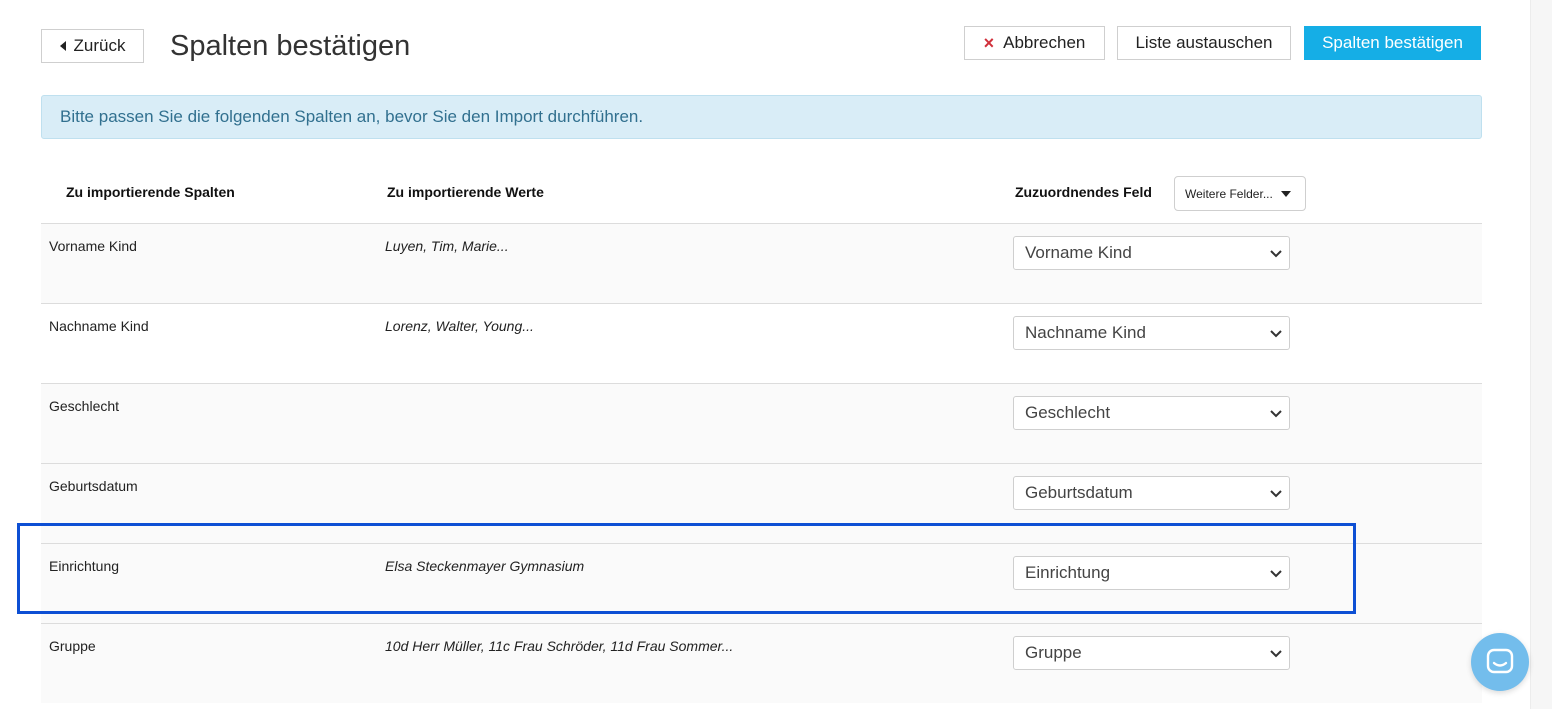 The image size is (1552, 709). I want to click on column-header-target-field: Zuzuordnendes Feld, so click(1083, 192).